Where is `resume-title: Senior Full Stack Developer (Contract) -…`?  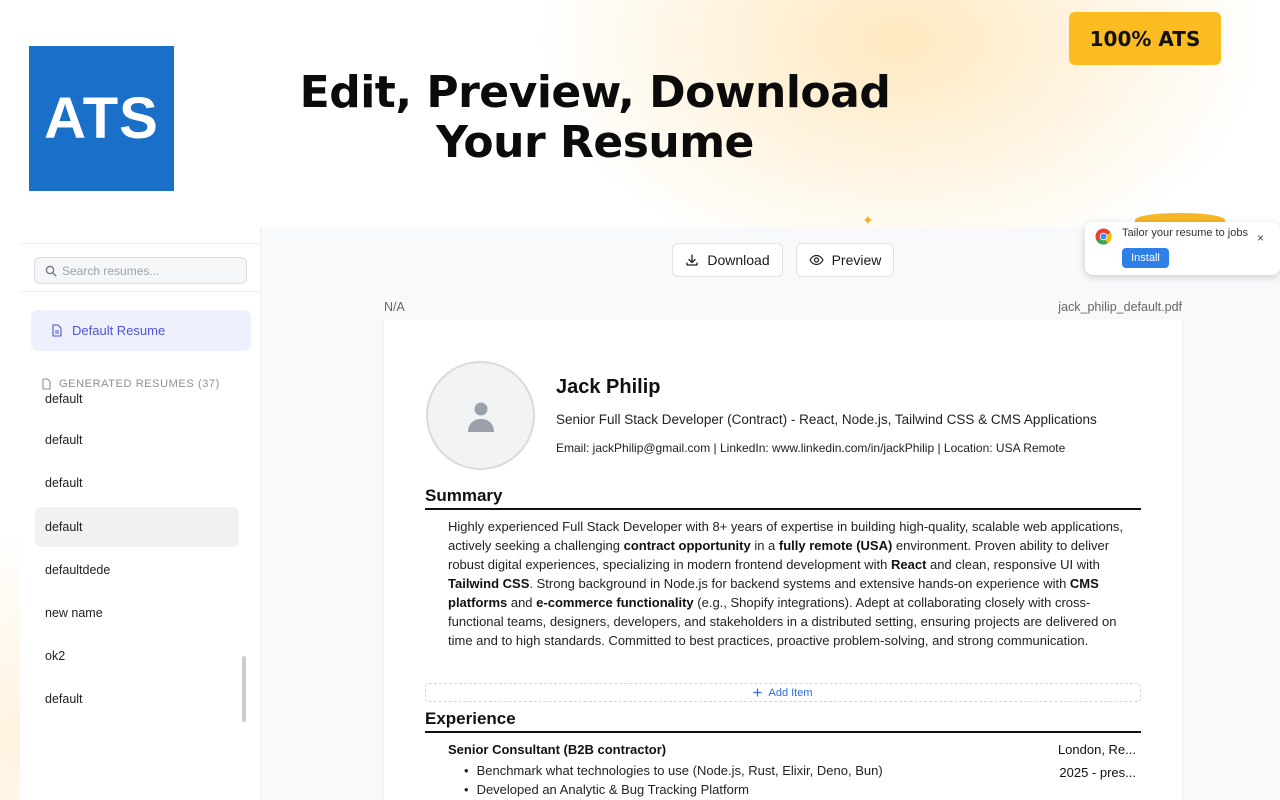
resume-title: Senior Full Stack Developer (Contract) -… is located at coordinates (826, 419).